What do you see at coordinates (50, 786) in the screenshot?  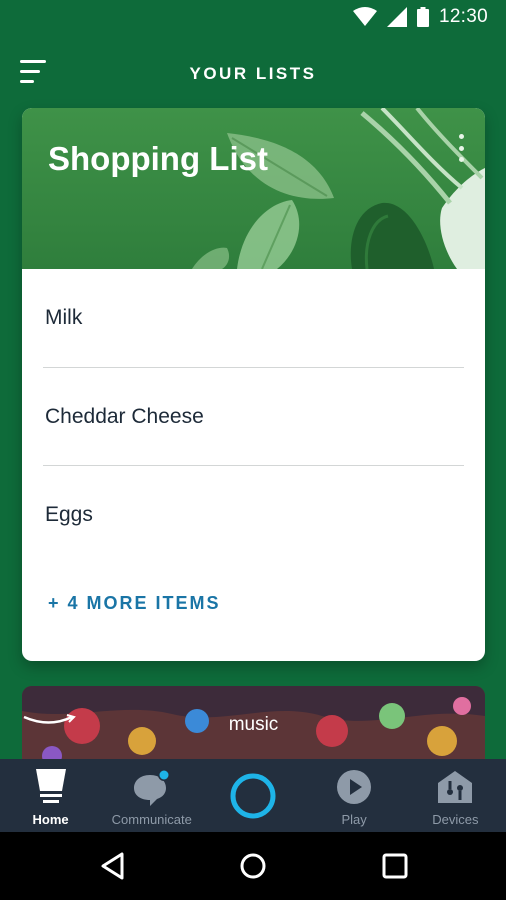 I see `home-icon` at bounding box center [50, 786].